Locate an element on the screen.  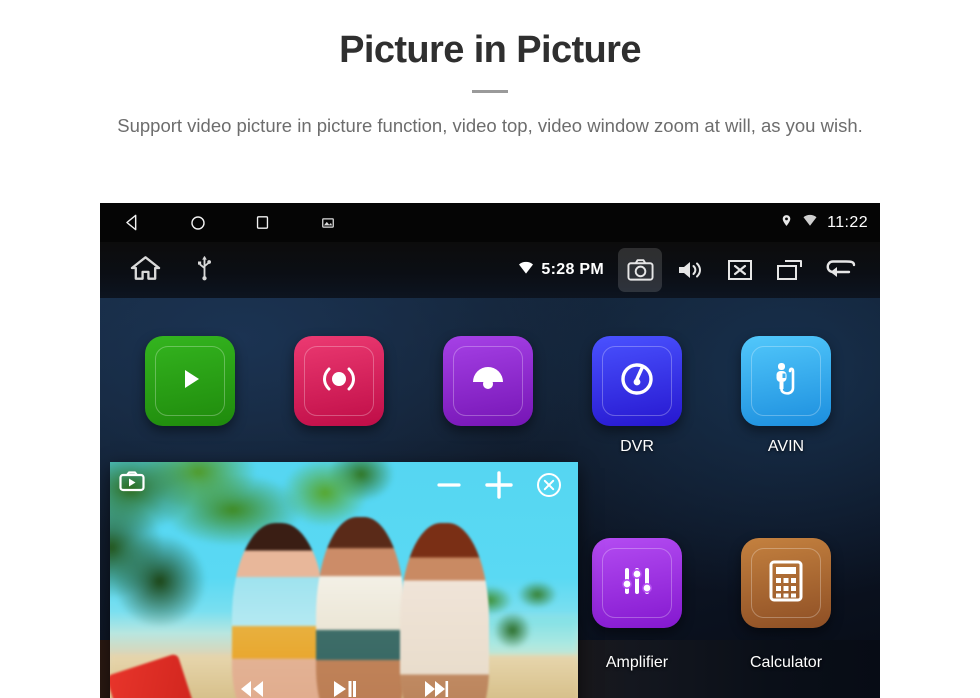
screenshot-icon is located at coordinates (327, 222).